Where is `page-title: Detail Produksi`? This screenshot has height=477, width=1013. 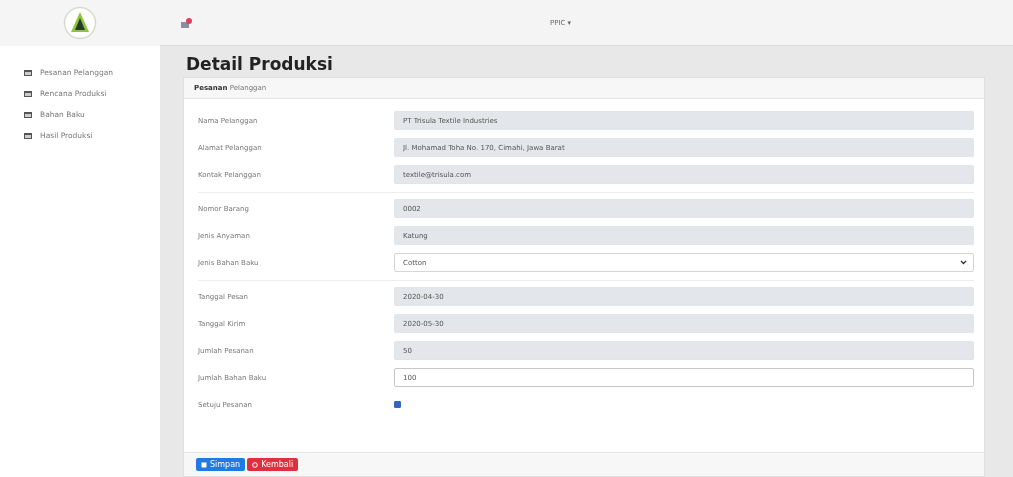
page-title: Detail Produksi is located at coordinates (260, 64).